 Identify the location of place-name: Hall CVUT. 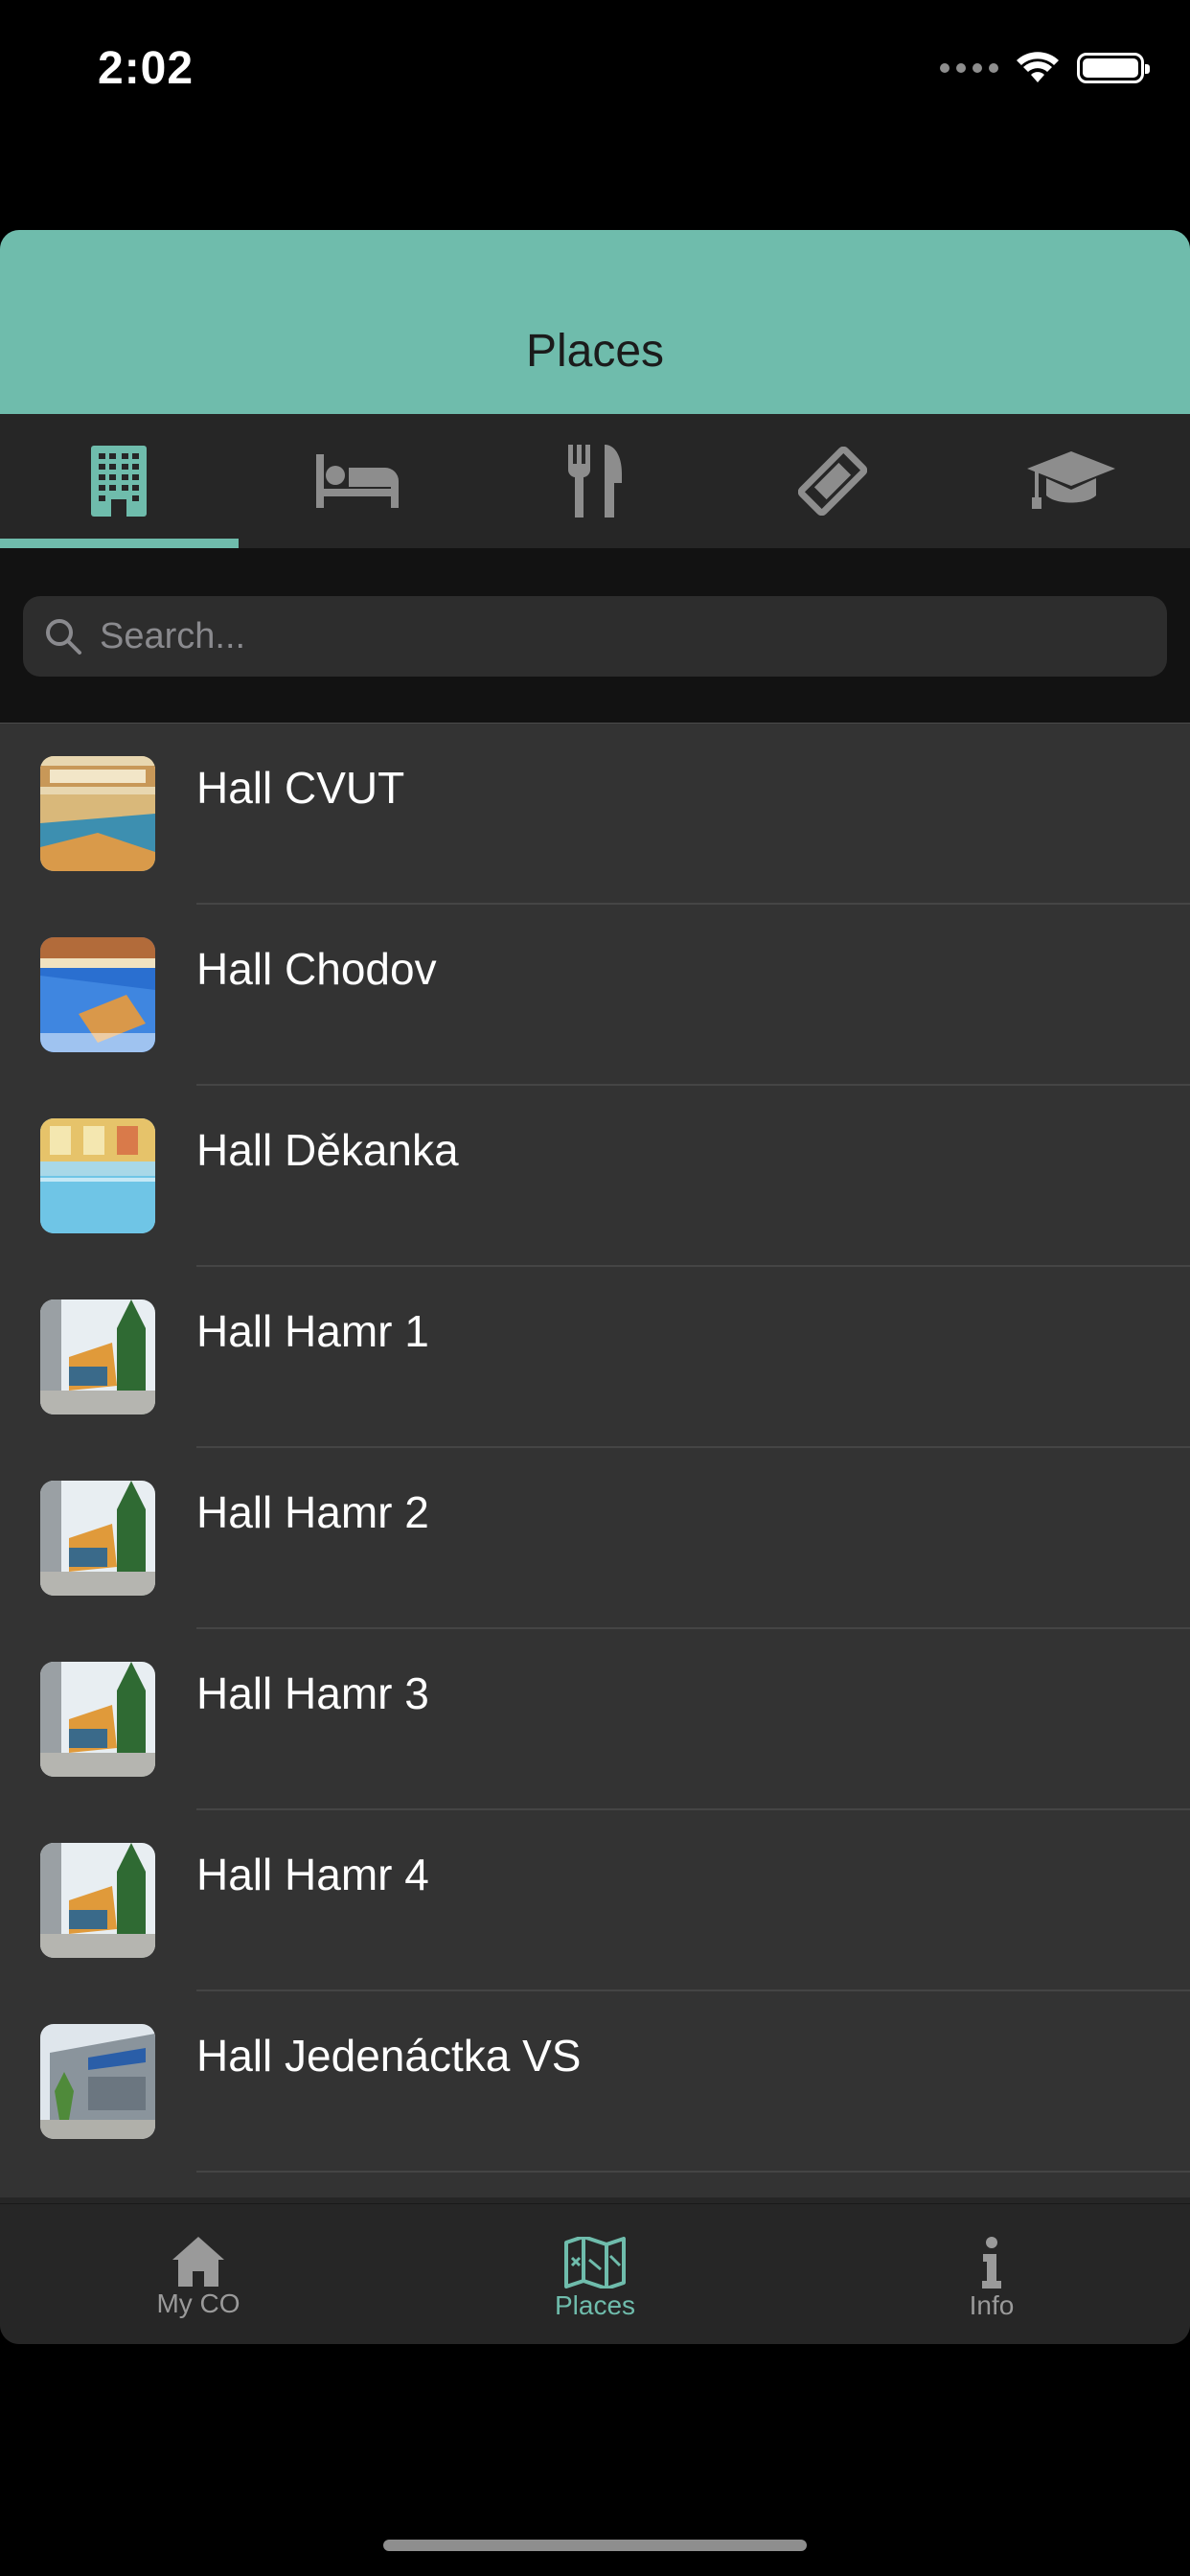
(301, 788).